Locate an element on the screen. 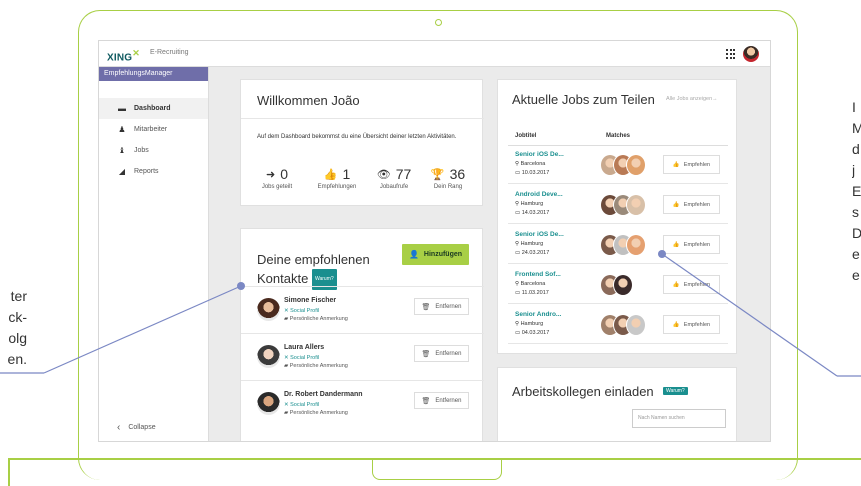 This screenshot has width=861, height=486. job-date: ▭ 11.03.2017 is located at coordinates (532, 293).